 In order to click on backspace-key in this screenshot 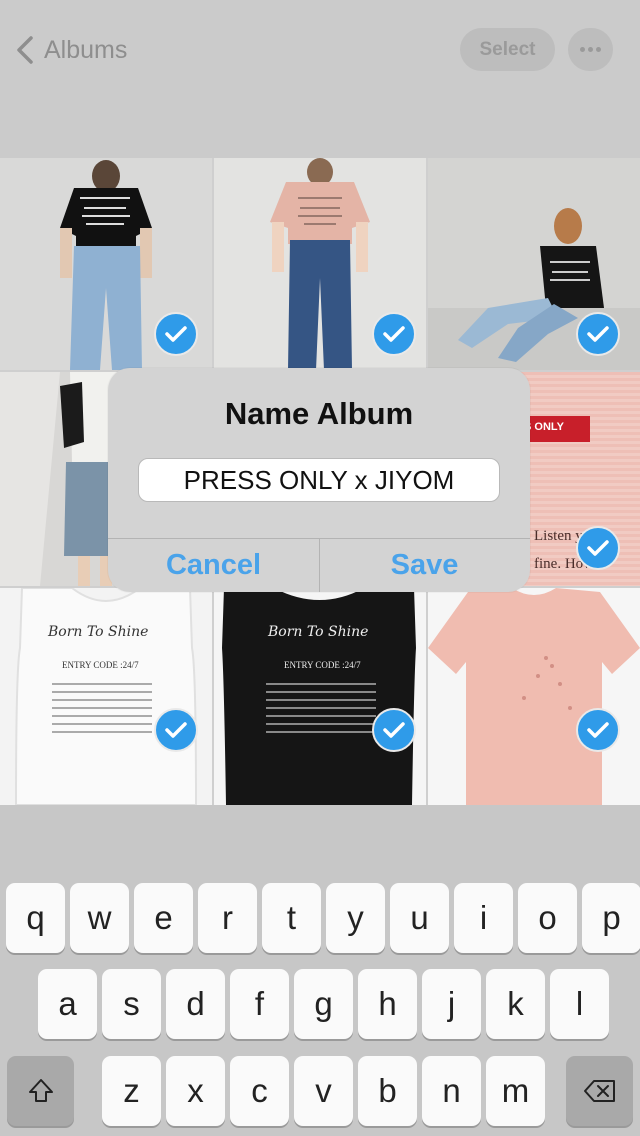, I will do `click(599, 1091)`.